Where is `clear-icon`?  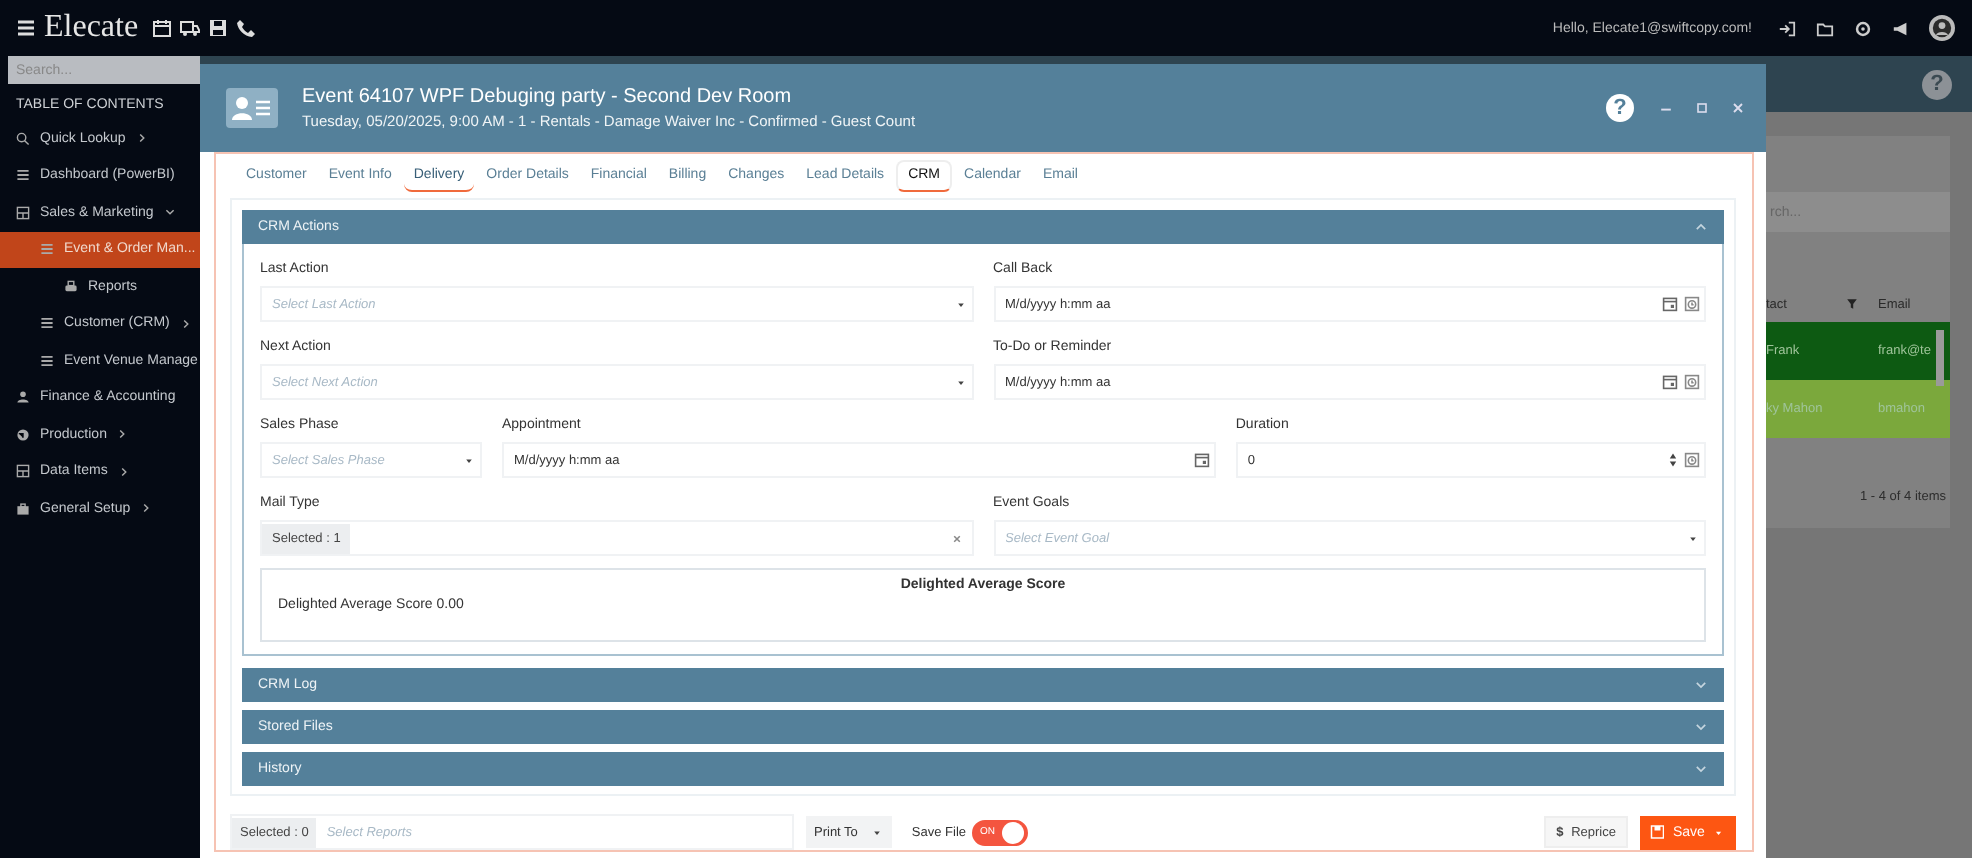 clear-icon is located at coordinates (956, 538).